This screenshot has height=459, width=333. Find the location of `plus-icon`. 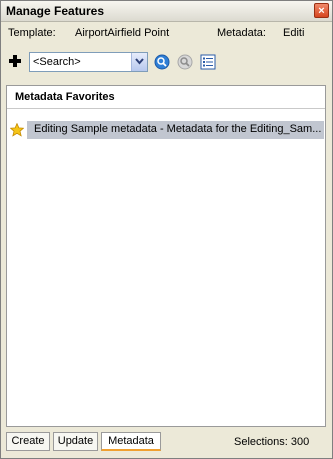

plus-icon is located at coordinates (15, 61).